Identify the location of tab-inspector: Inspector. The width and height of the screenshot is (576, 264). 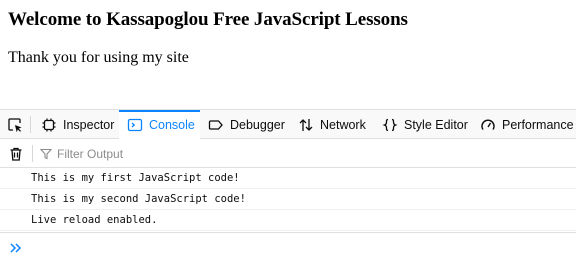
(76, 124).